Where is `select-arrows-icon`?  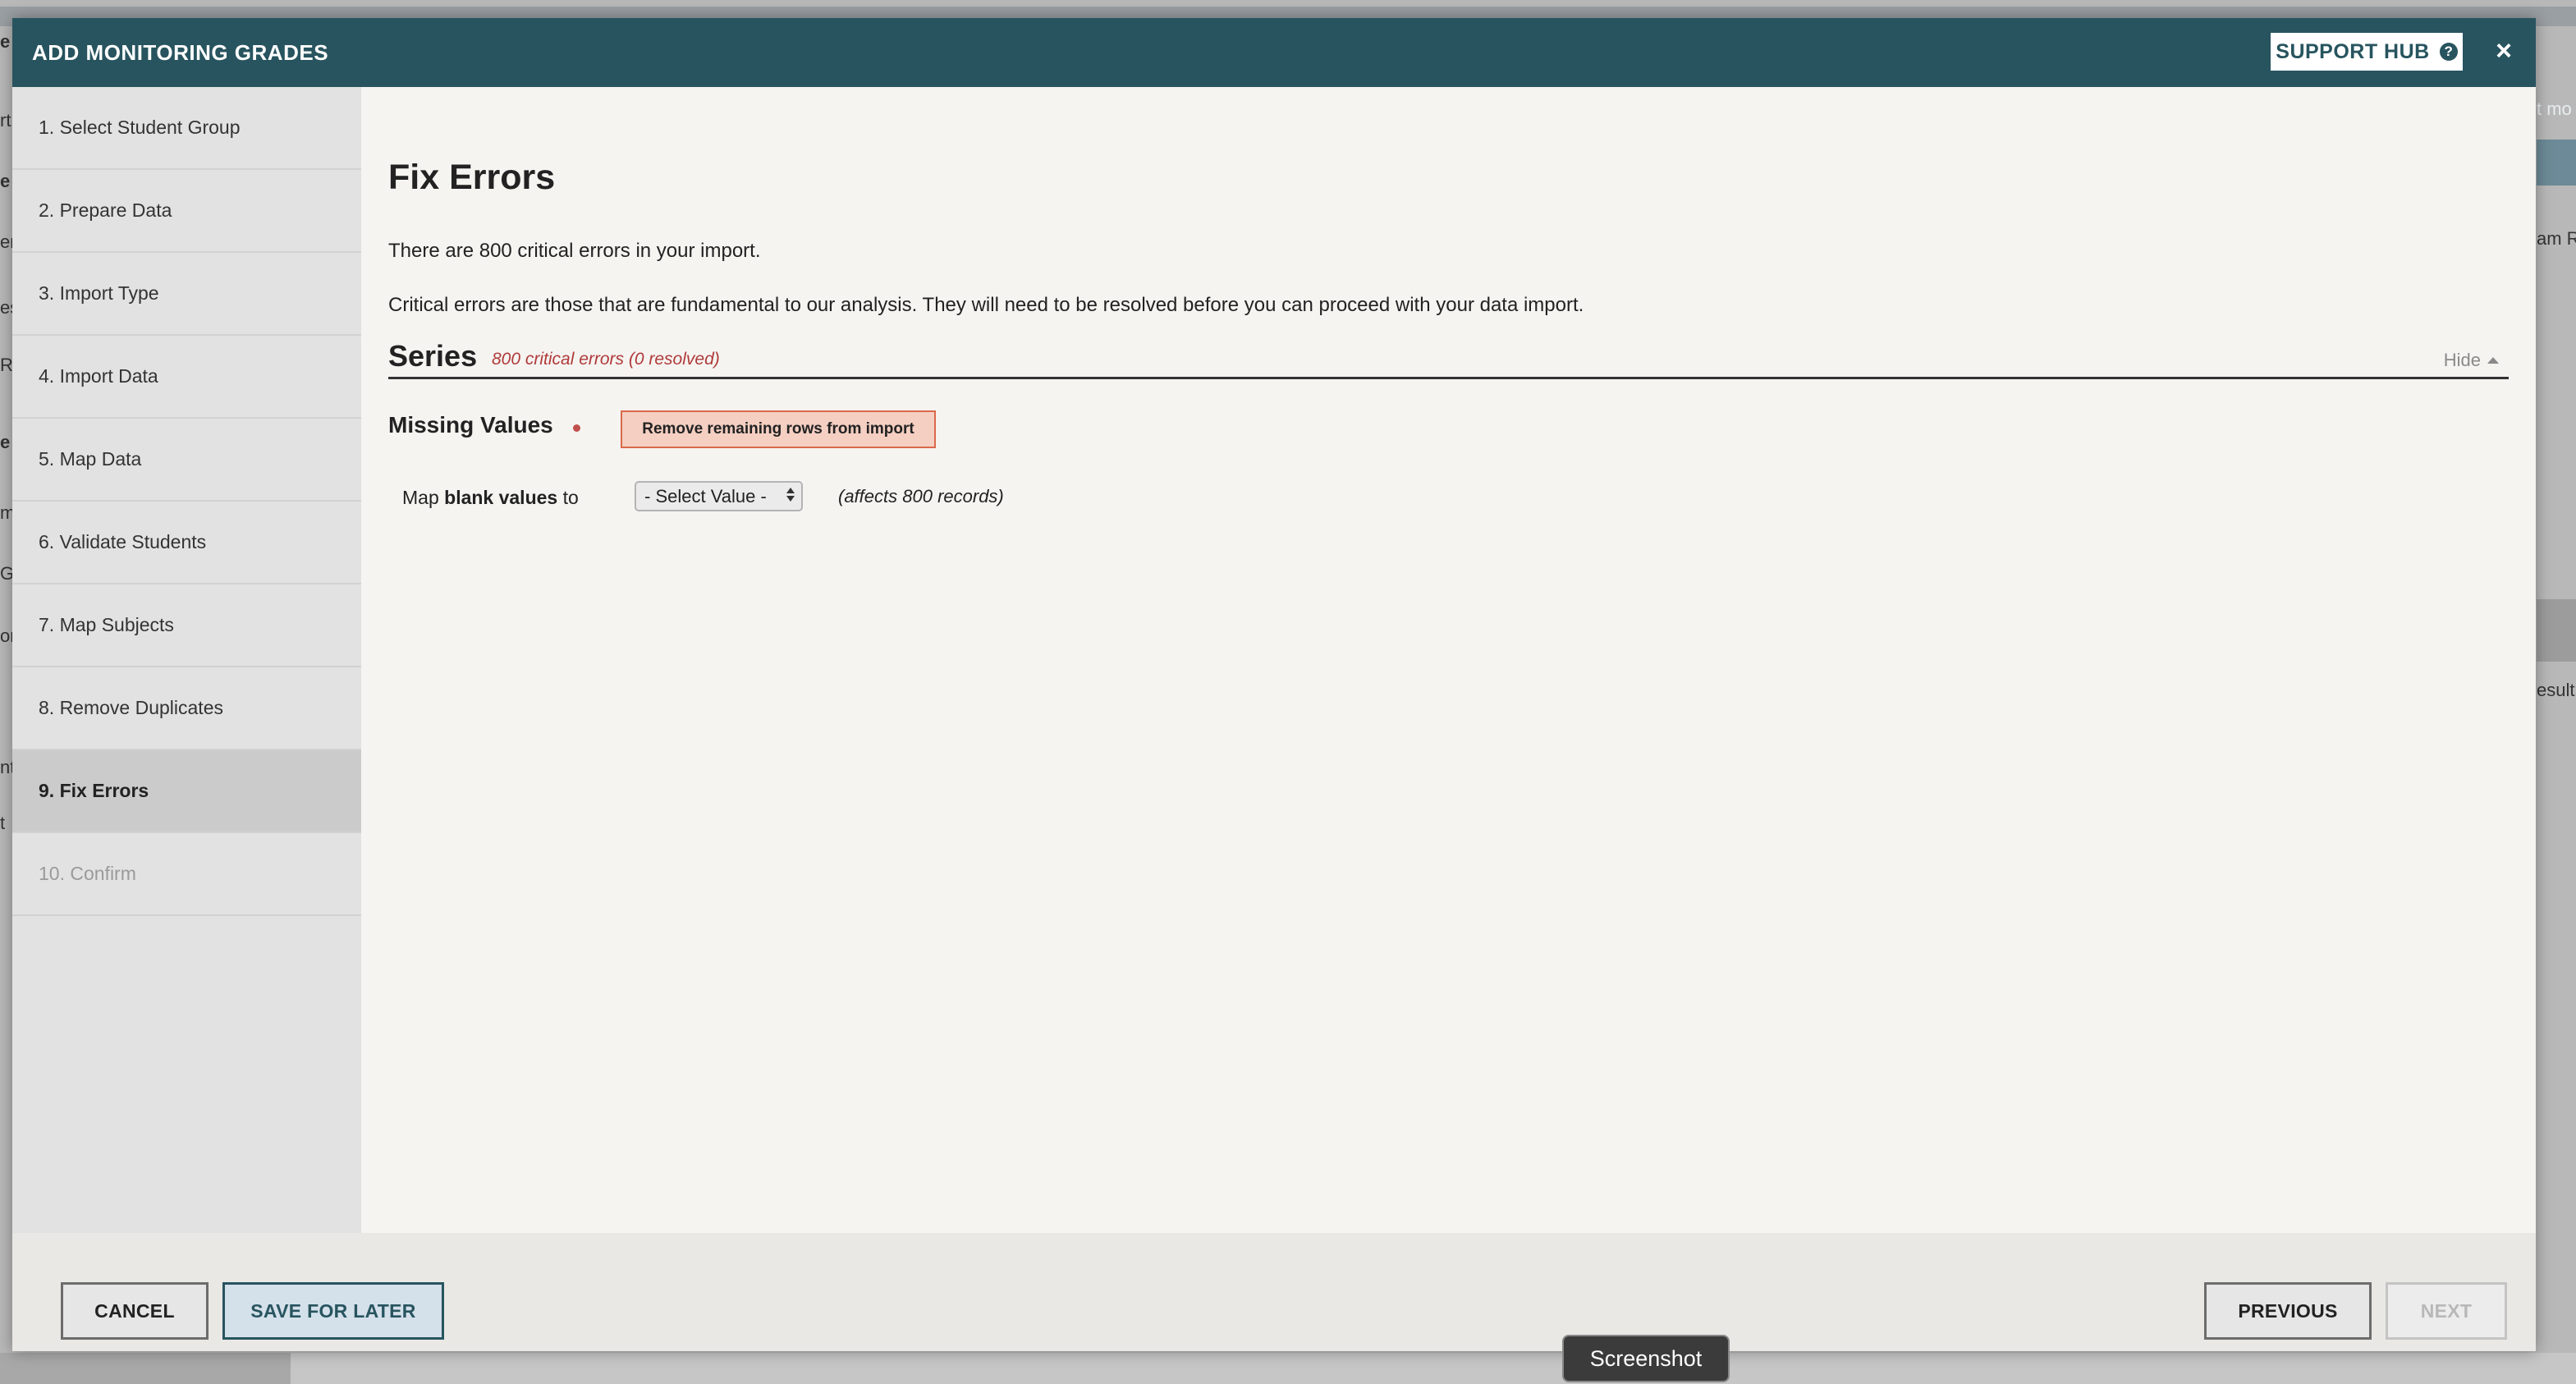
select-arrows-icon is located at coordinates (791, 495).